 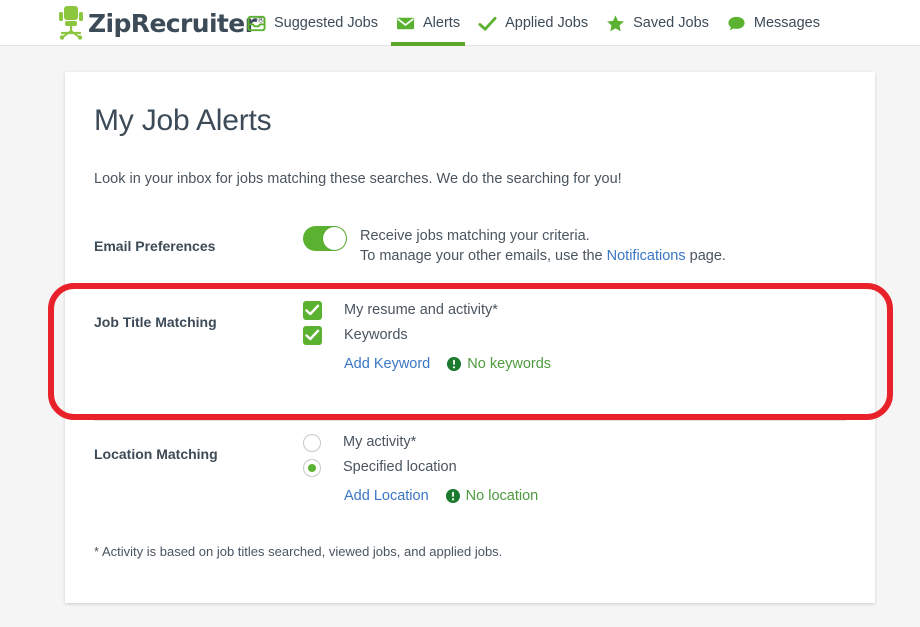 I want to click on keyword-action-line: Add Keyword No keywords, so click(x=447, y=363).